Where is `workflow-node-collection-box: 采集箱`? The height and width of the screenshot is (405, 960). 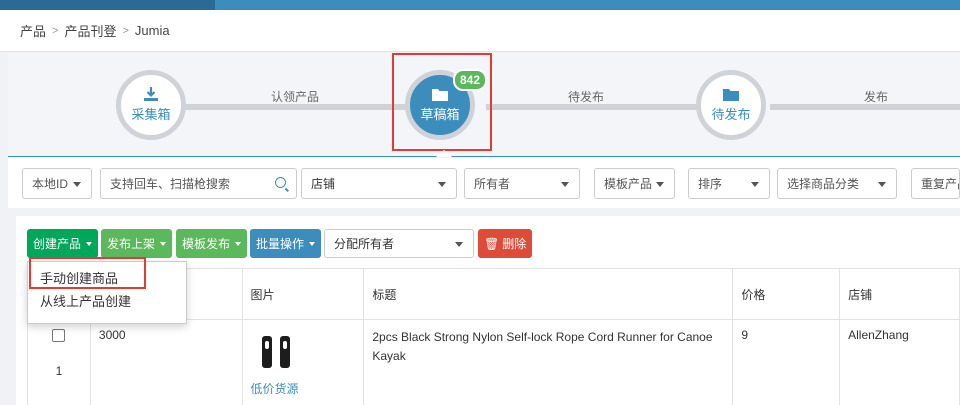
workflow-node-collection-box: 采集箱 is located at coordinates (151, 105).